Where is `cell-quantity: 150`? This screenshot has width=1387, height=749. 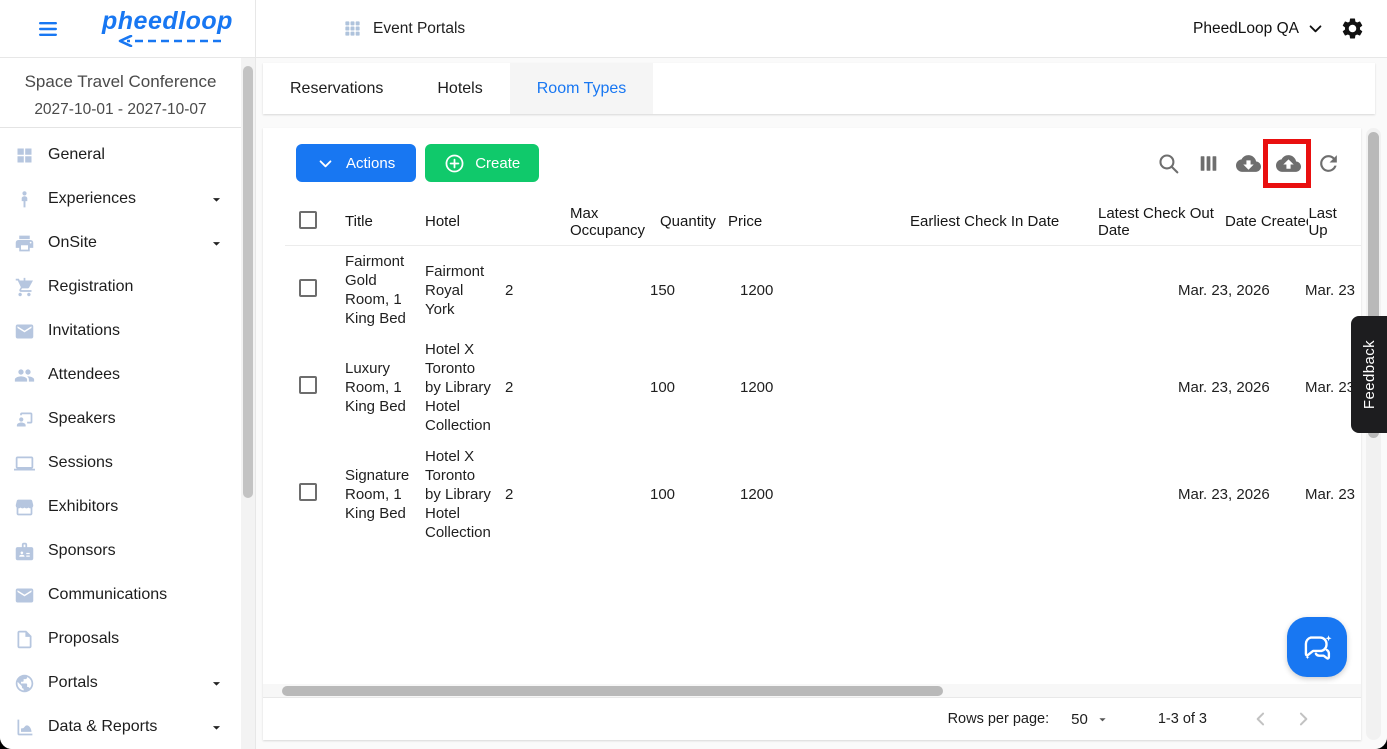 cell-quantity: 150 is located at coordinates (663, 290).